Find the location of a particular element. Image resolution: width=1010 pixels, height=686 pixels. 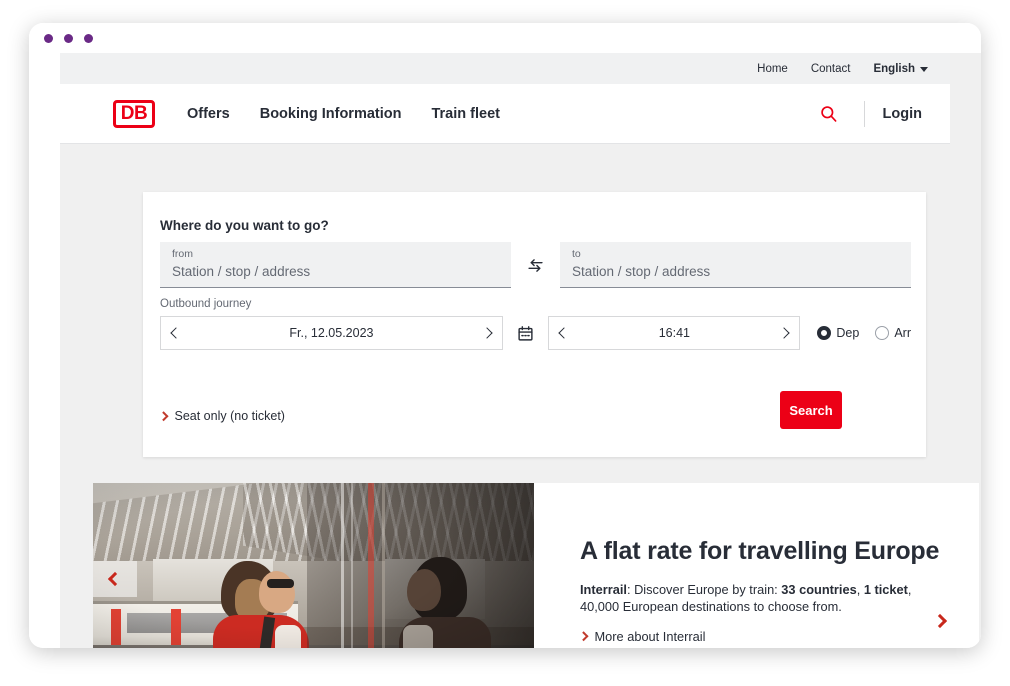

swap-arrows-icon is located at coordinates (535, 265).